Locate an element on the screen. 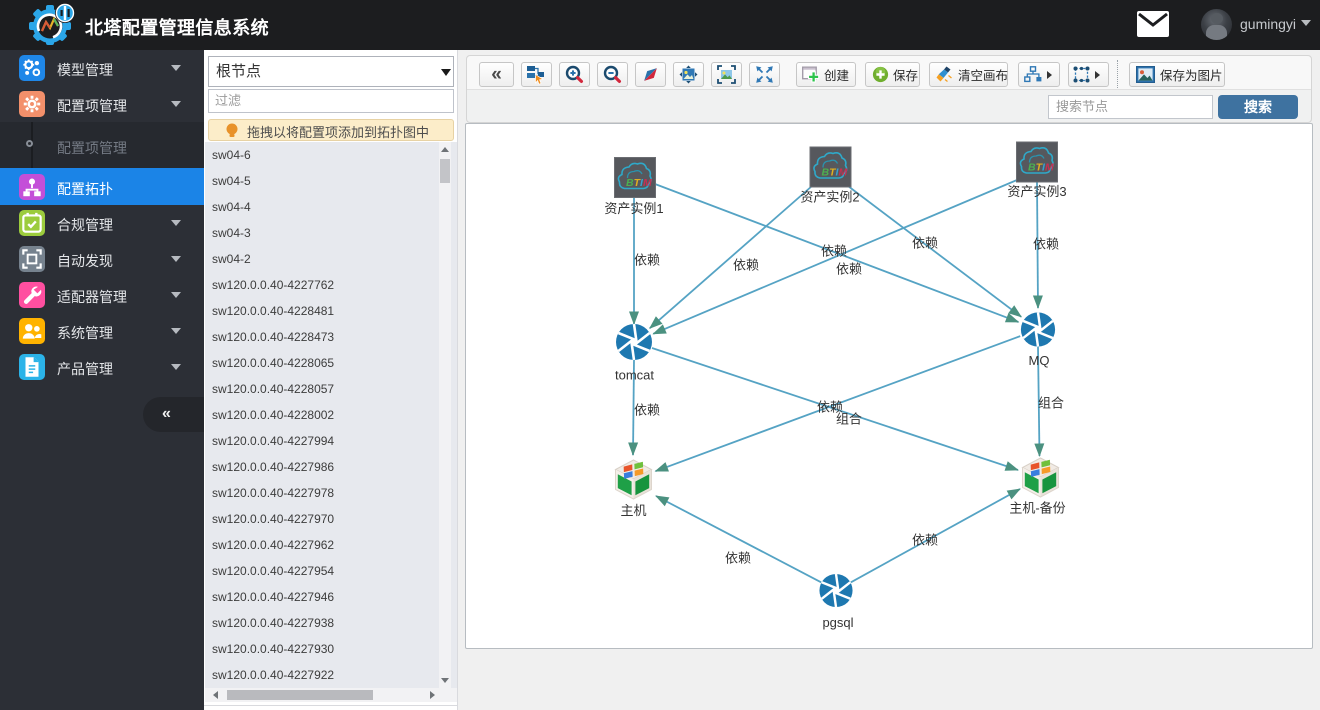 The image size is (1320, 710). svg-text: pgsql is located at coordinates (837, 622).